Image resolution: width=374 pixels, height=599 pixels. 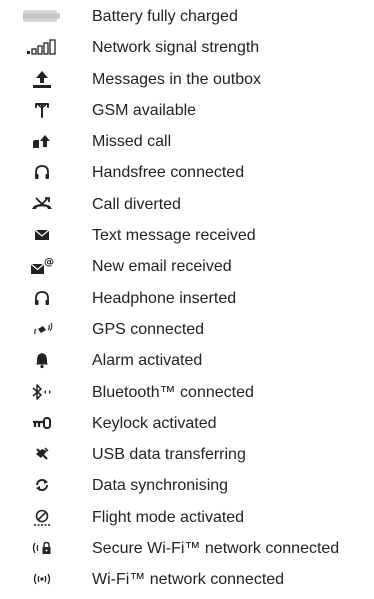 What do you see at coordinates (42, 172) in the screenshot?
I see `handsfree-icon` at bounding box center [42, 172].